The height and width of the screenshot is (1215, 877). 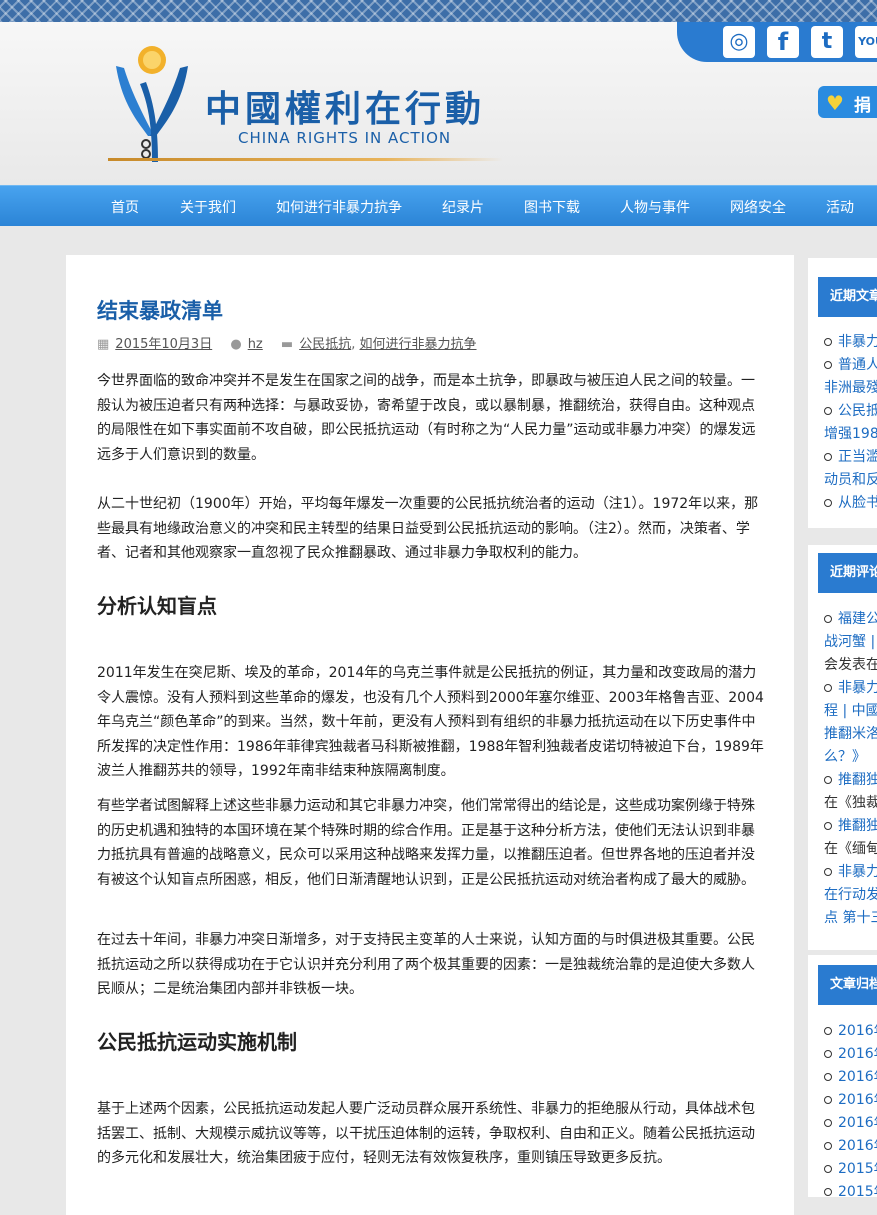 I want to click on recent-comment-item-text: 程 | 中國, so click(x=850, y=711).